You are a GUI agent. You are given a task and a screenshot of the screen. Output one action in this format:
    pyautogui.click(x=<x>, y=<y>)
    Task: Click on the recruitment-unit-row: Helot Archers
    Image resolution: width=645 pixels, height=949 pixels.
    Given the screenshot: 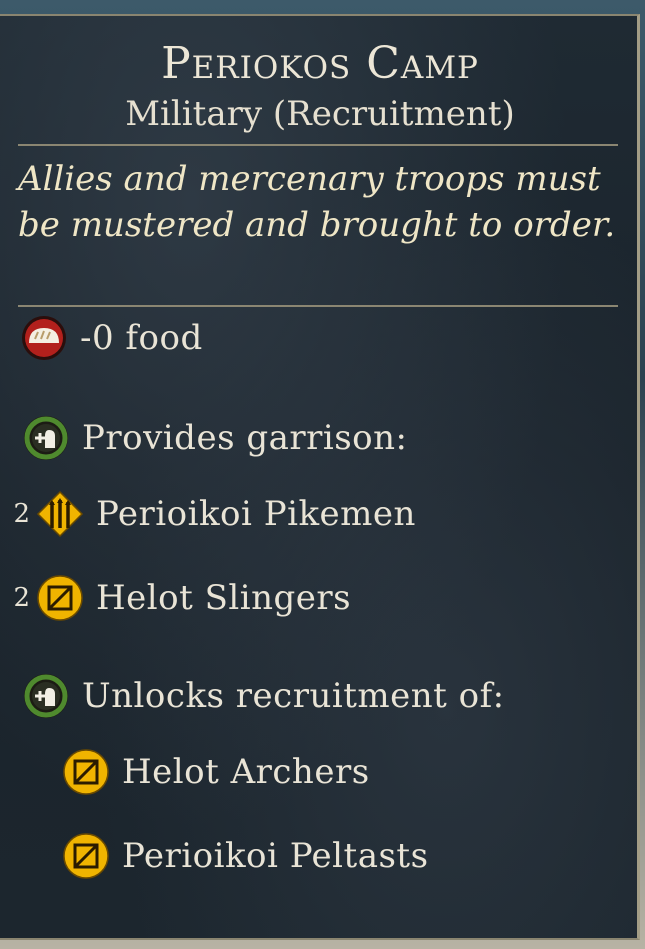 What is the action you would take?
    pyautogui.click(x=216, y=772)
    